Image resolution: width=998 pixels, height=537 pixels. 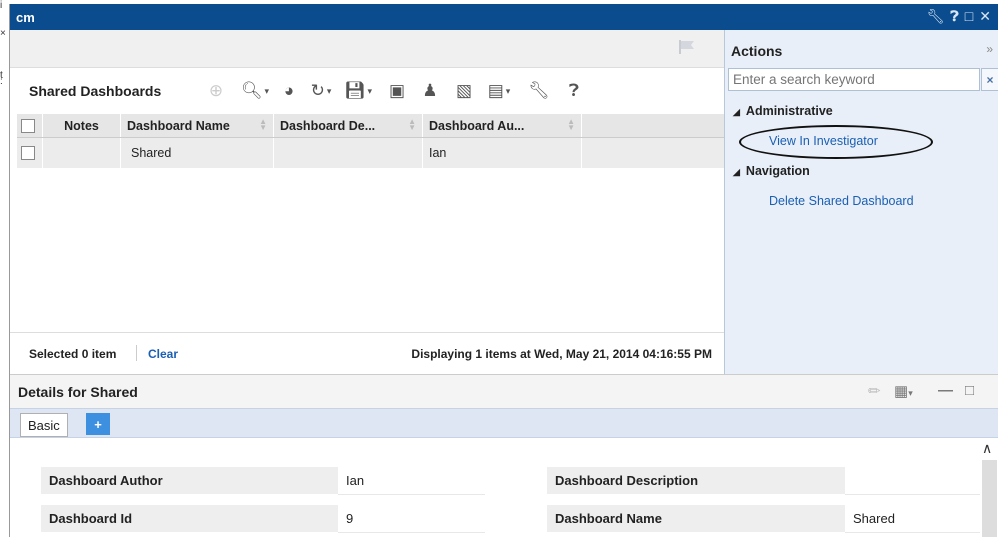 What do you see at coordinates (502, 153) in the screenshot?
I see `cell-author: Ian` at bounding box center [502, 153].